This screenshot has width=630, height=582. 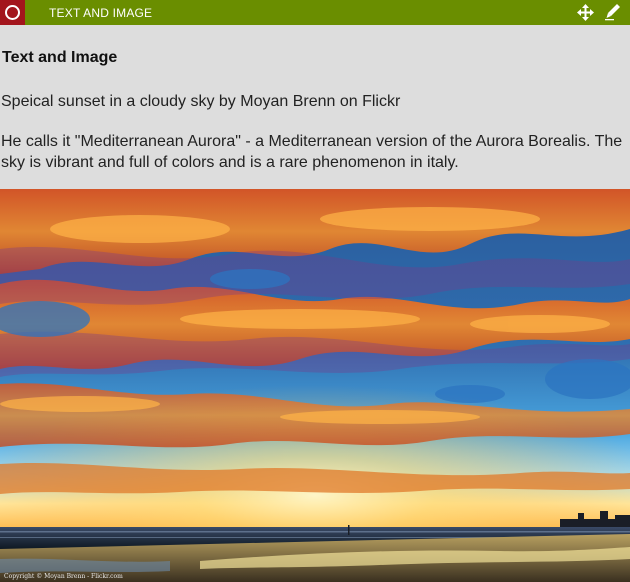 I want to click on widget-badge, so click(x=12, y=12).